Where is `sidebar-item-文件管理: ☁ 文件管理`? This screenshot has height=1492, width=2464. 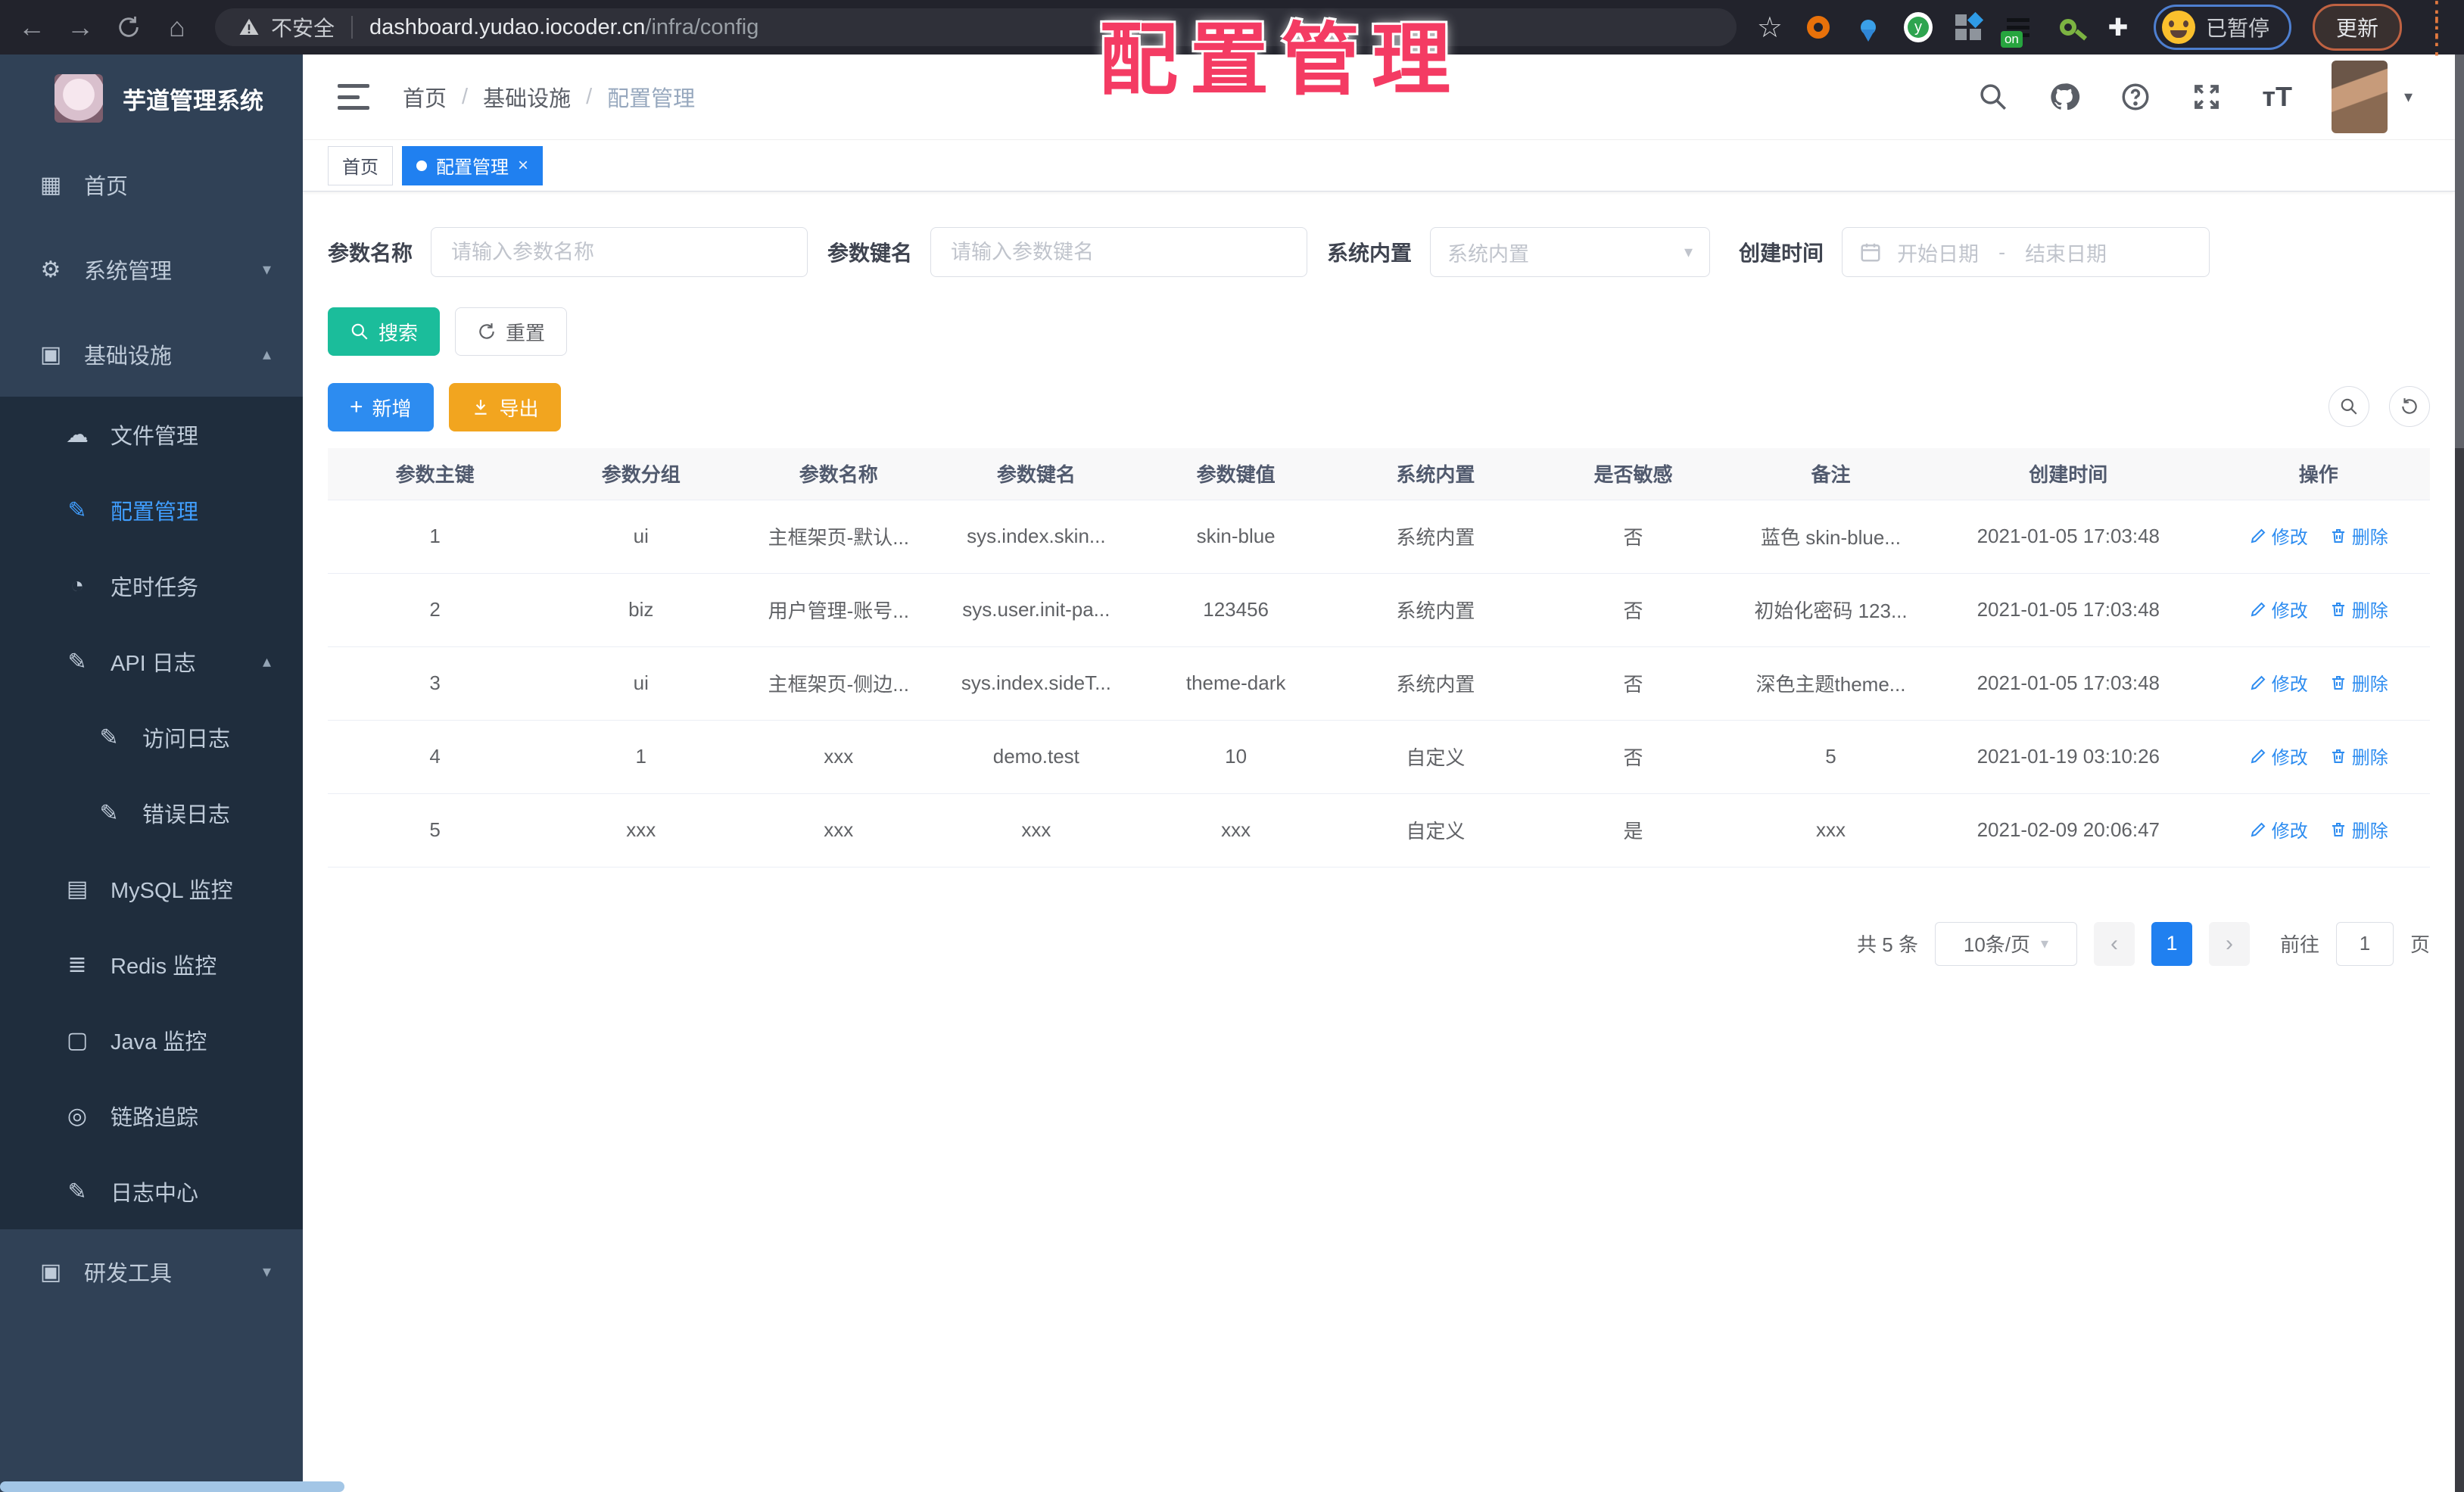 sidebar-item-文件管理: ☁ 文件管理 is located at coordinates (151, 434).